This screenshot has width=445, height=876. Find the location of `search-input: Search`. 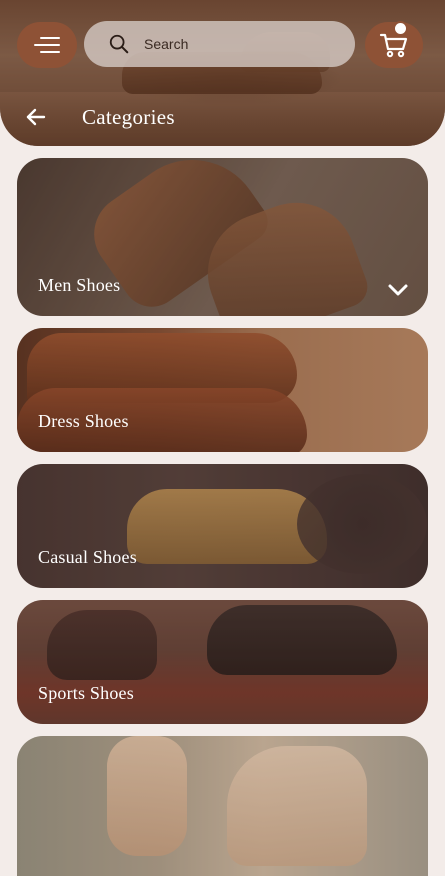

search-input: Search is located at coordinates (166, 44).